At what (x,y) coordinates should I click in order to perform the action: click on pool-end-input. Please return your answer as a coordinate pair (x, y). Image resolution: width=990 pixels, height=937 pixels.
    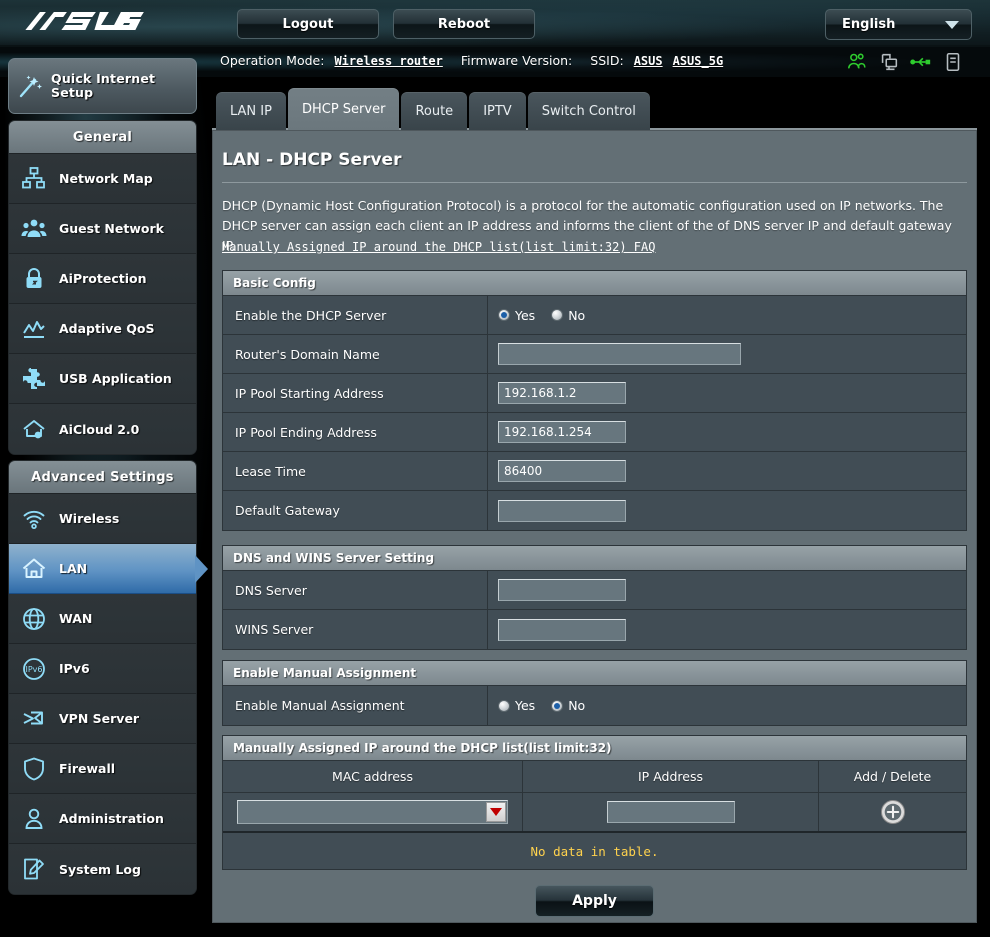
    Looking at the image, I should click on (562, 432).